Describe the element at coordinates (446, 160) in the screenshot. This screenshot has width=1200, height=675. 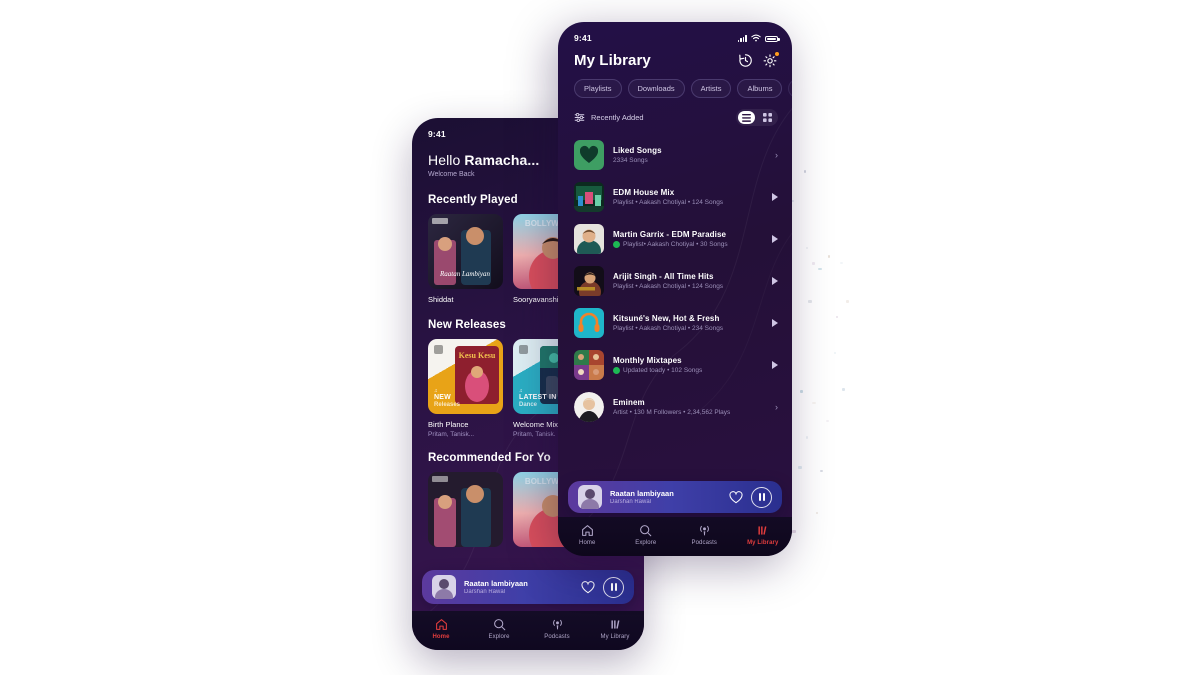
I see `greeting-hello: Hello` at that location.